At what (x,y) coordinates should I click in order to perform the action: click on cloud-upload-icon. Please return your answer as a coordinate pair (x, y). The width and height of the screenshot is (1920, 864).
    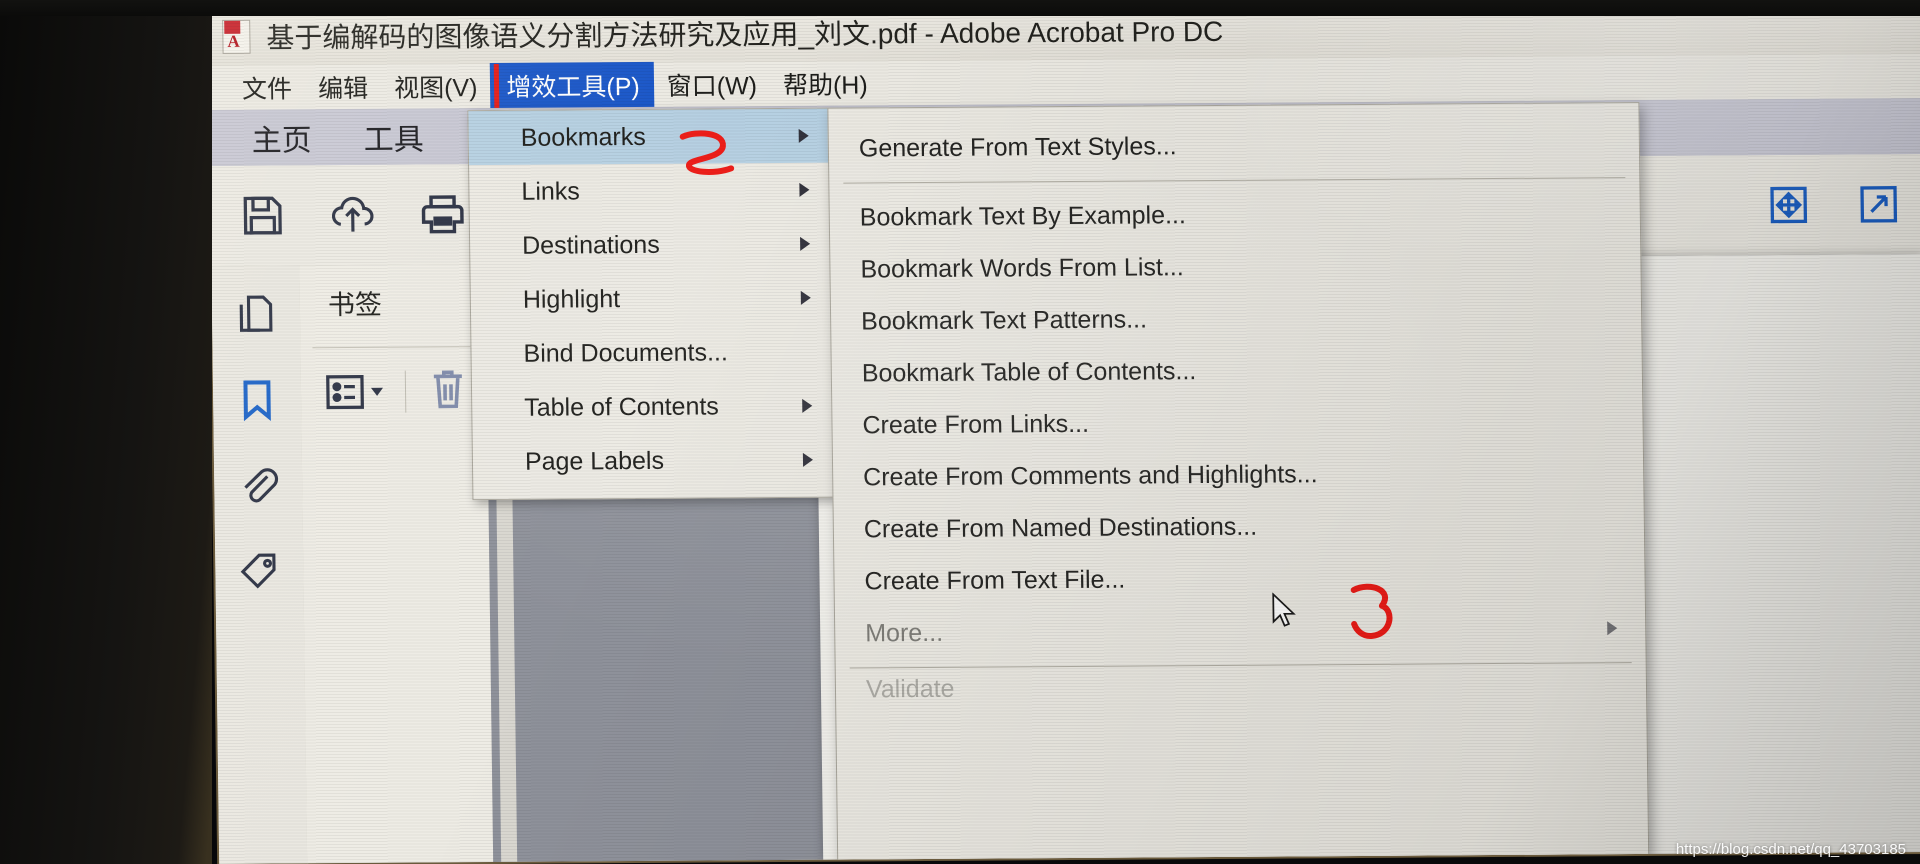
    Looking at the image, I should click on (352, 215).